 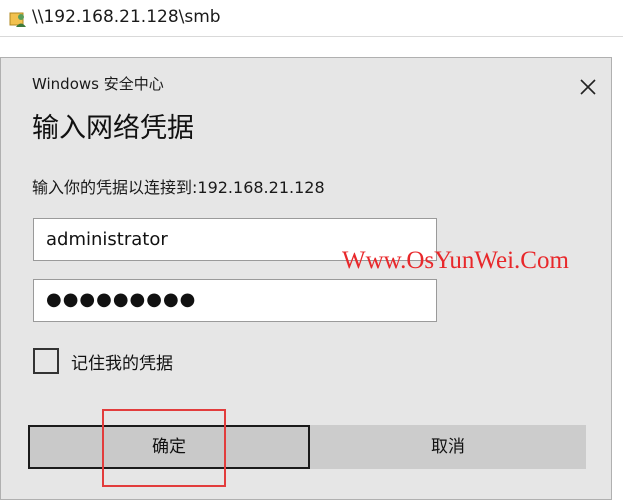 What do you see at coordinates (178, 187) in the screenshot?
I see `dialog-subtitle: 输入你的凭据以连接到:192.168.21.128` at bounding box center [178, 187].